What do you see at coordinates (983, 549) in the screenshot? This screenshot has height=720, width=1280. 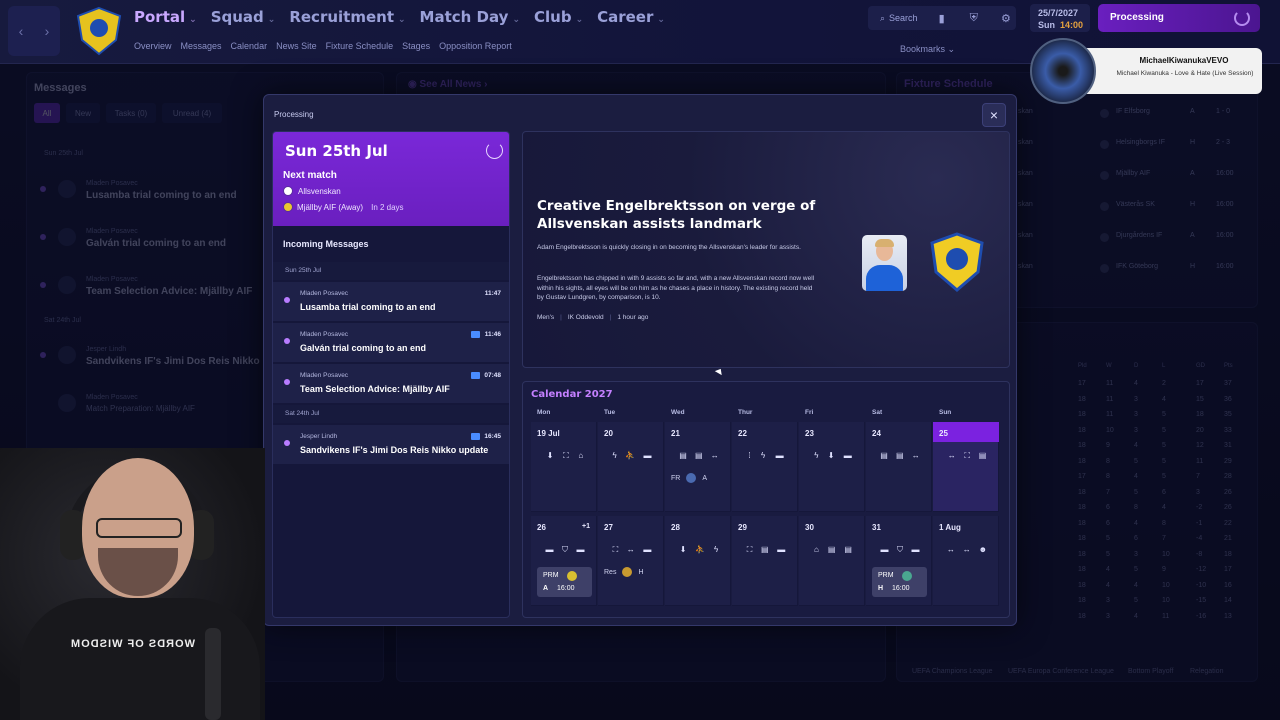 I see `training-session-icon: ☻` at bounding box center [983, 549].